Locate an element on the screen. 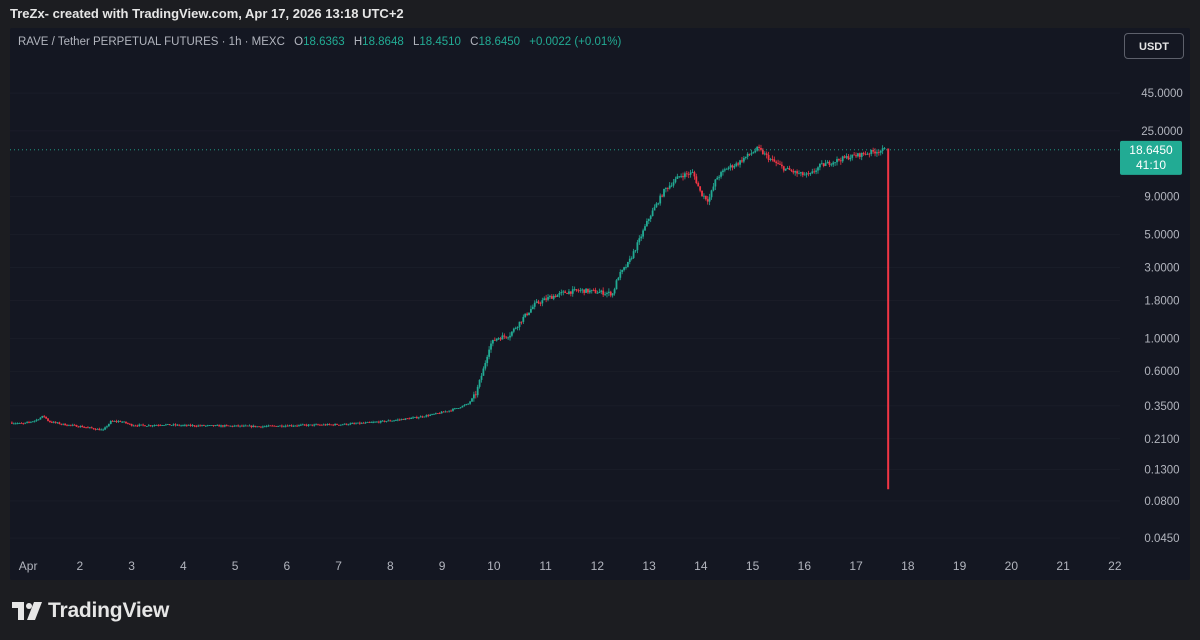 This screenshot has width=1200, height=640. tradingview-logo: TradingView is located at coordinates (90, 611).